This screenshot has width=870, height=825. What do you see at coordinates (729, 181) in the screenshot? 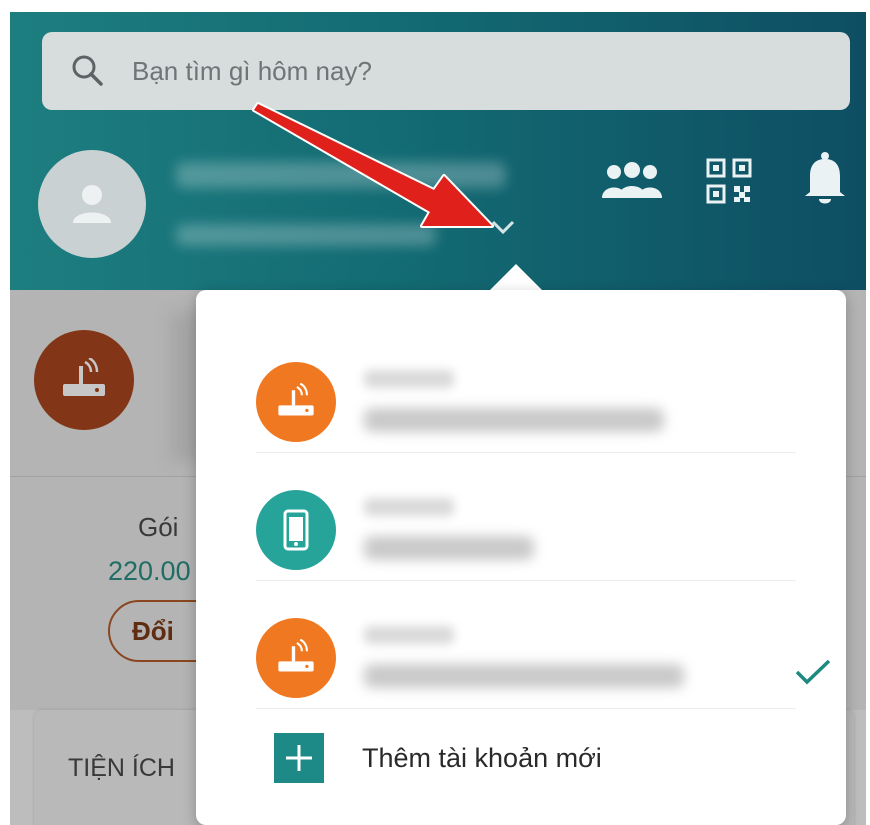
I see `qr-code-icon` at bounding box center [729, 181].